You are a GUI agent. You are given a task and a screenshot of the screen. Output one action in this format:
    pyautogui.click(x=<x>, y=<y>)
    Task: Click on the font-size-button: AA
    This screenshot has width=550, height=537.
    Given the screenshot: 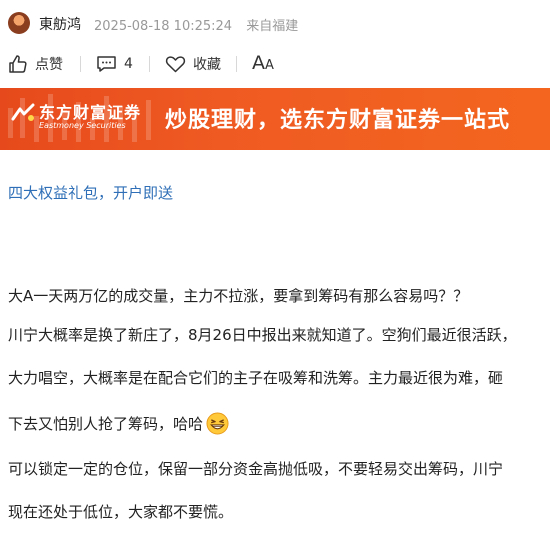 What is the action you would take?
    pyautogui.click(x=263, y=64)
    